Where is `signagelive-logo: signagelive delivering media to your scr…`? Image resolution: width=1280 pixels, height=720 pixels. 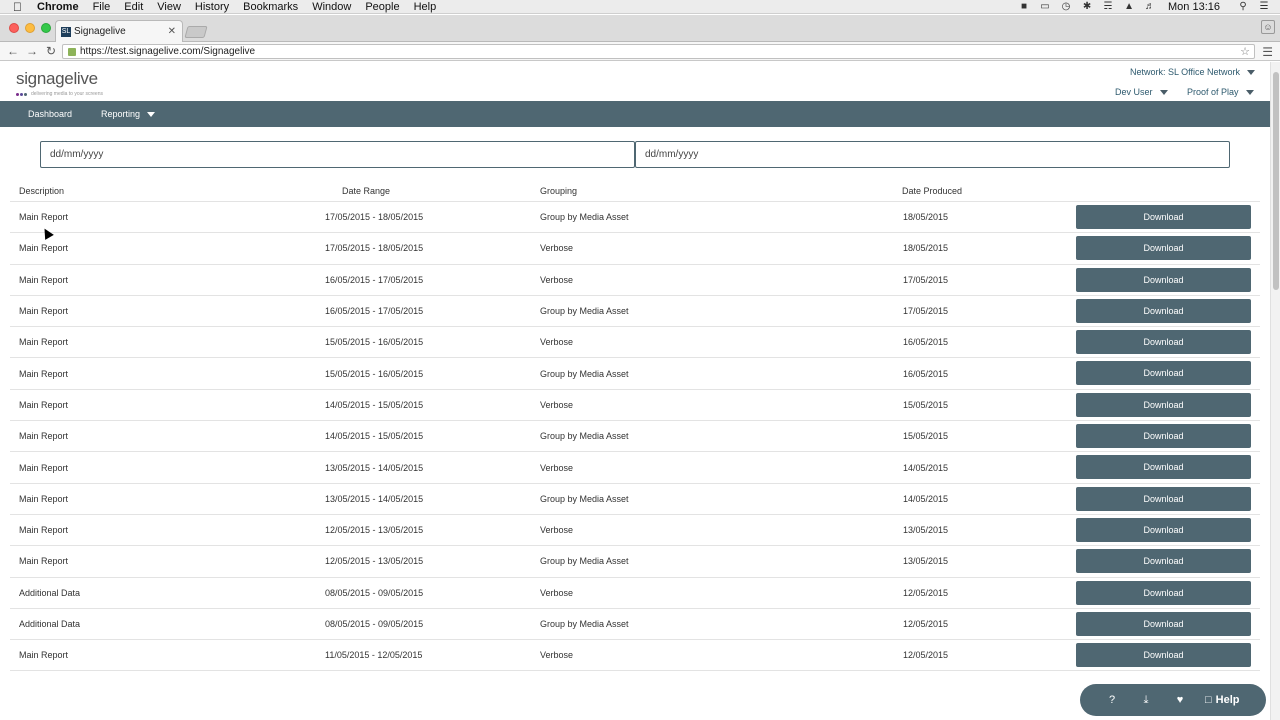
signagelive-logo: signagelive delivering media to your scr… is located at coordinates (59, 83).